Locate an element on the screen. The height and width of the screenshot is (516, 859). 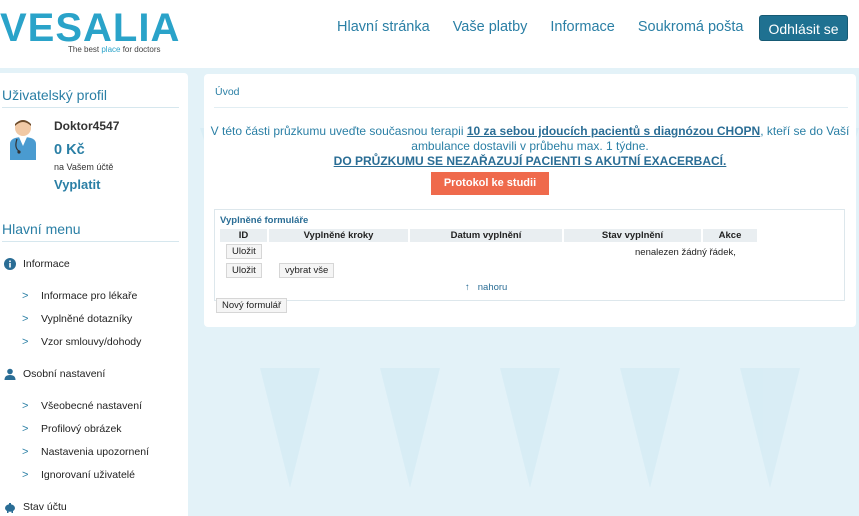
new-form-button: Nový formulář is located at coordinates (252, 305).